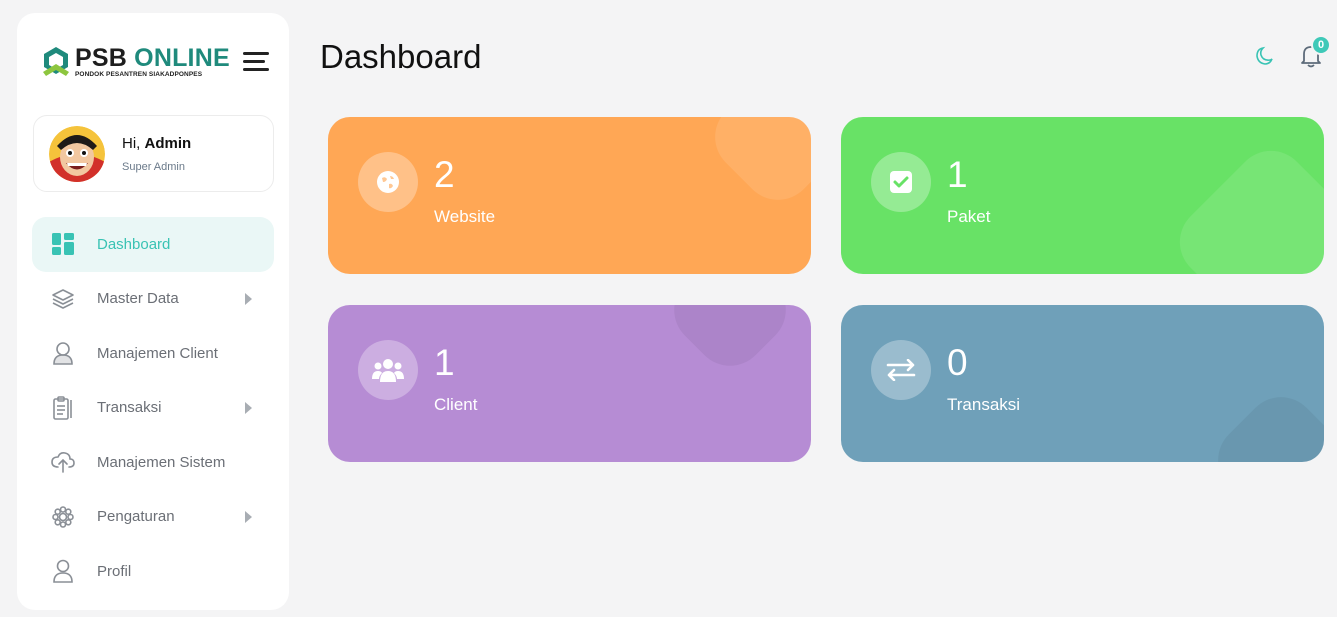 This screenshot has width=1337, height=617. Describe the element at coordinates (161, 462) in the screenshot. I see `sidebar-item-label: Manajemen Sistem` at that location.